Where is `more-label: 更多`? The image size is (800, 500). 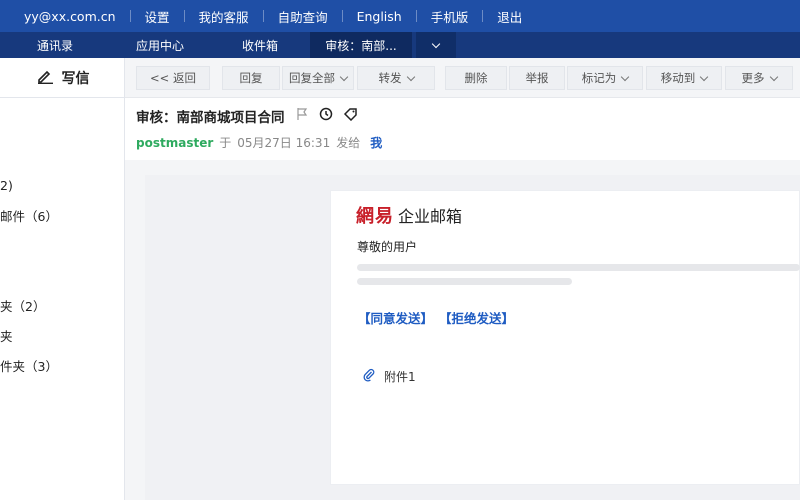 more-label: 更多 is located at coordinates (753, 78).